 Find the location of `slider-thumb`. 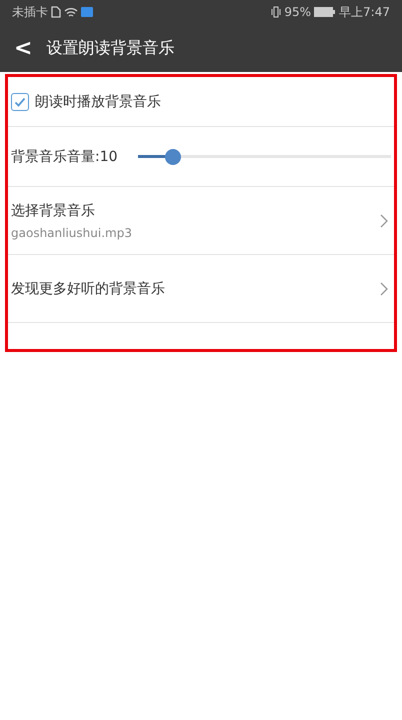

slider-thumb is located at coordinates (173, 156).